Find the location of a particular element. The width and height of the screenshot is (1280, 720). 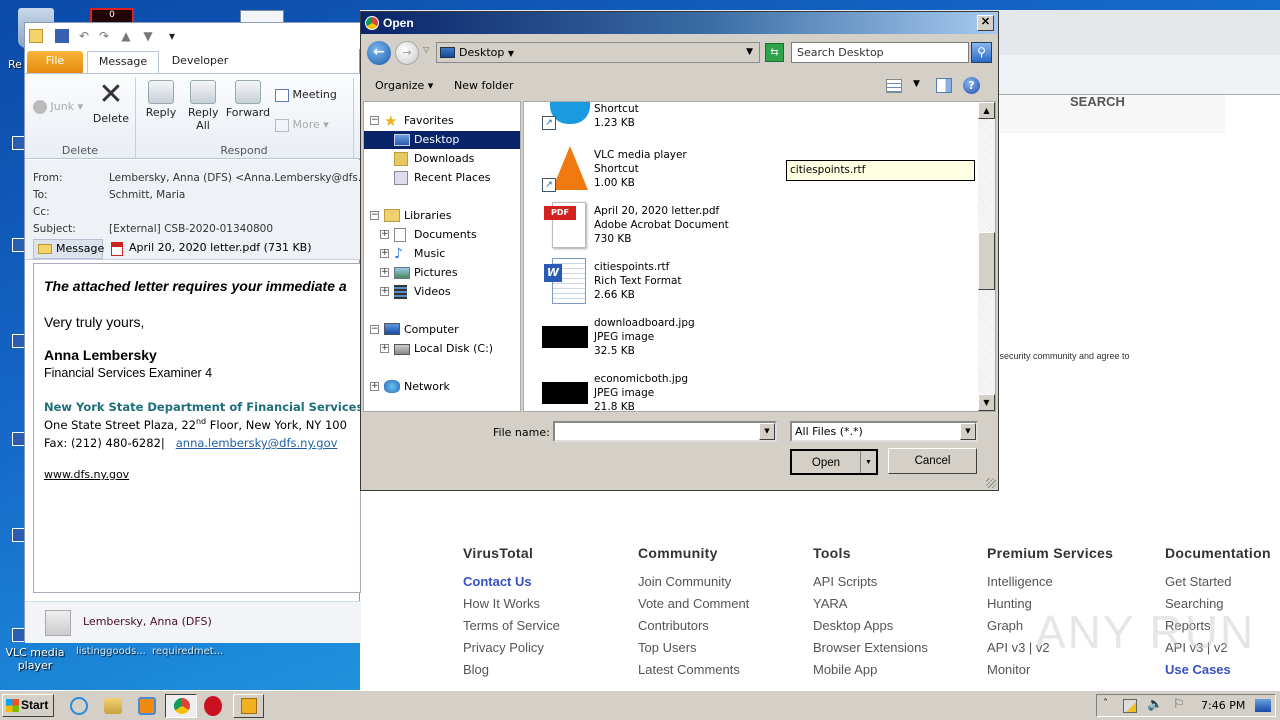

website-link: www.dfs.ny.gov is located at coordinates (86, 474).